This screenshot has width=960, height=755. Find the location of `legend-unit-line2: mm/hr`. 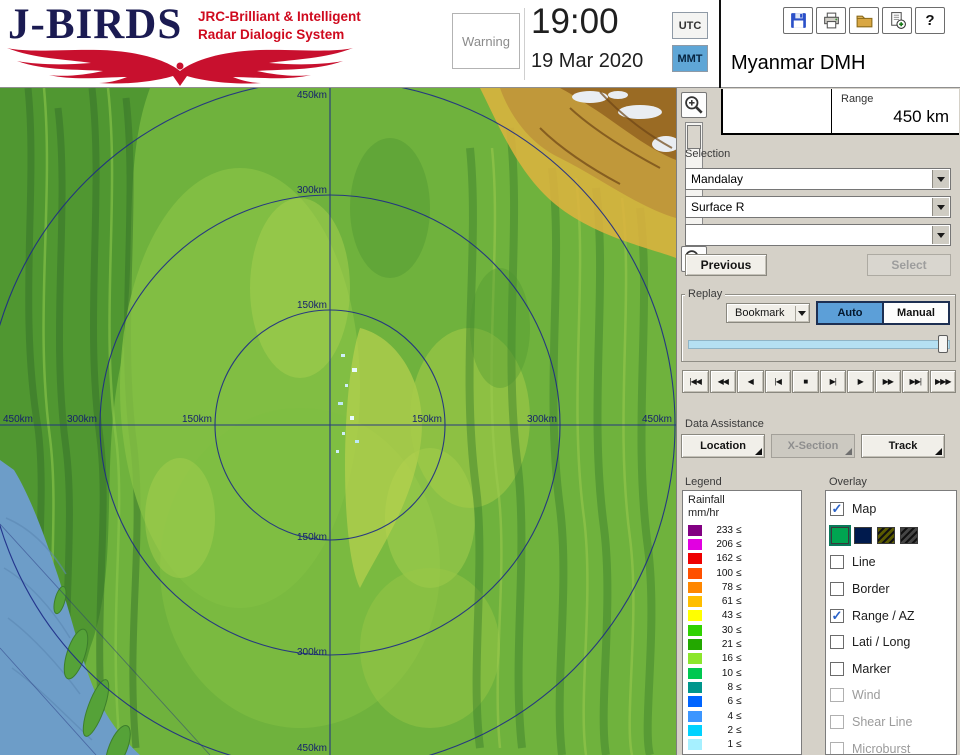

legend-unit-line2: mm/hr is located at coordinates (704, 513).